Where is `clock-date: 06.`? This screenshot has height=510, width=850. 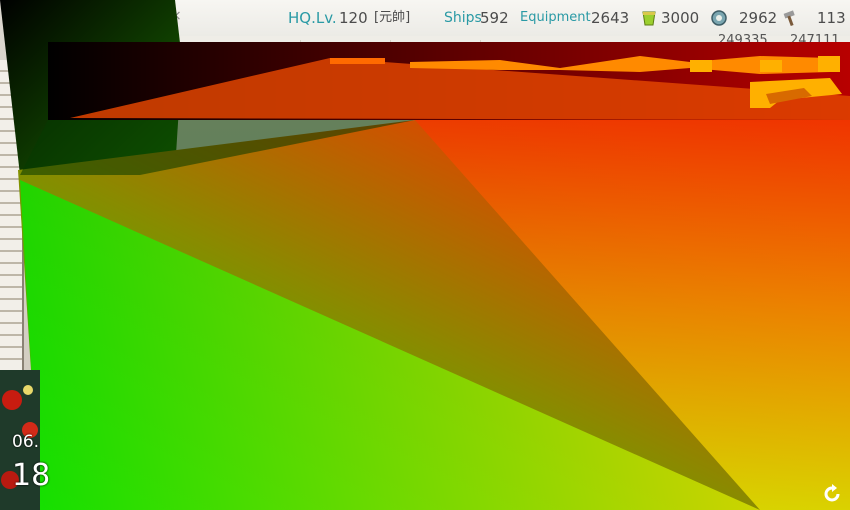 clock-date: 06. is located at coordinates (26, 442).